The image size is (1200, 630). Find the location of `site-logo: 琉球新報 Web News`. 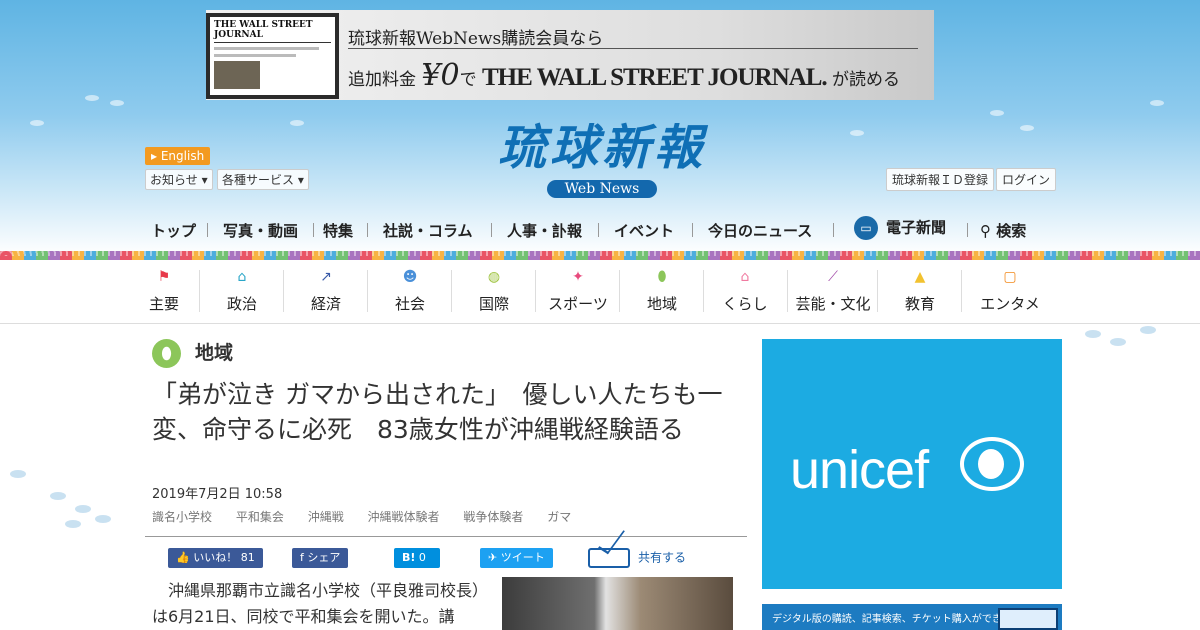

site-logo: 琉球新報 Web News is located at coordinates (602, 158).